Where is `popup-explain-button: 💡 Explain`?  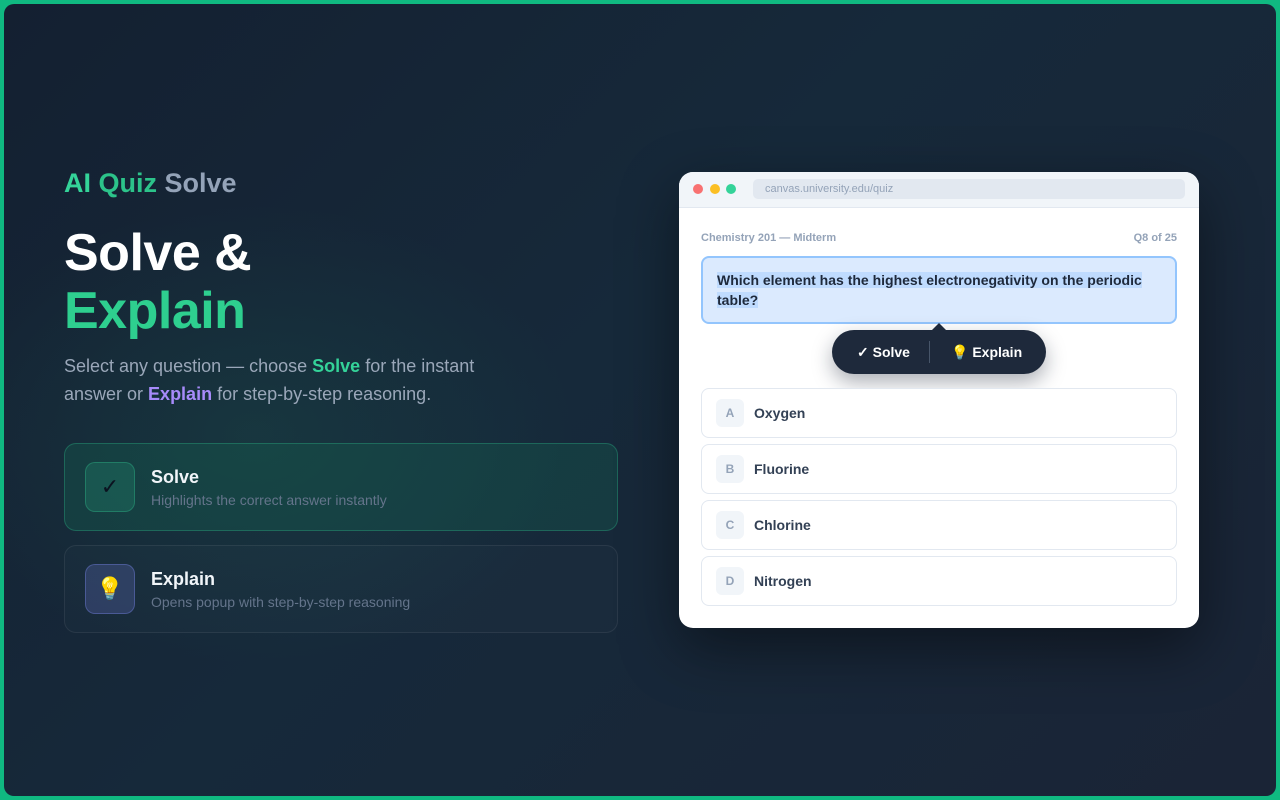
popup-explain-button: 💡 Explain is located at coordinates (986, 352).